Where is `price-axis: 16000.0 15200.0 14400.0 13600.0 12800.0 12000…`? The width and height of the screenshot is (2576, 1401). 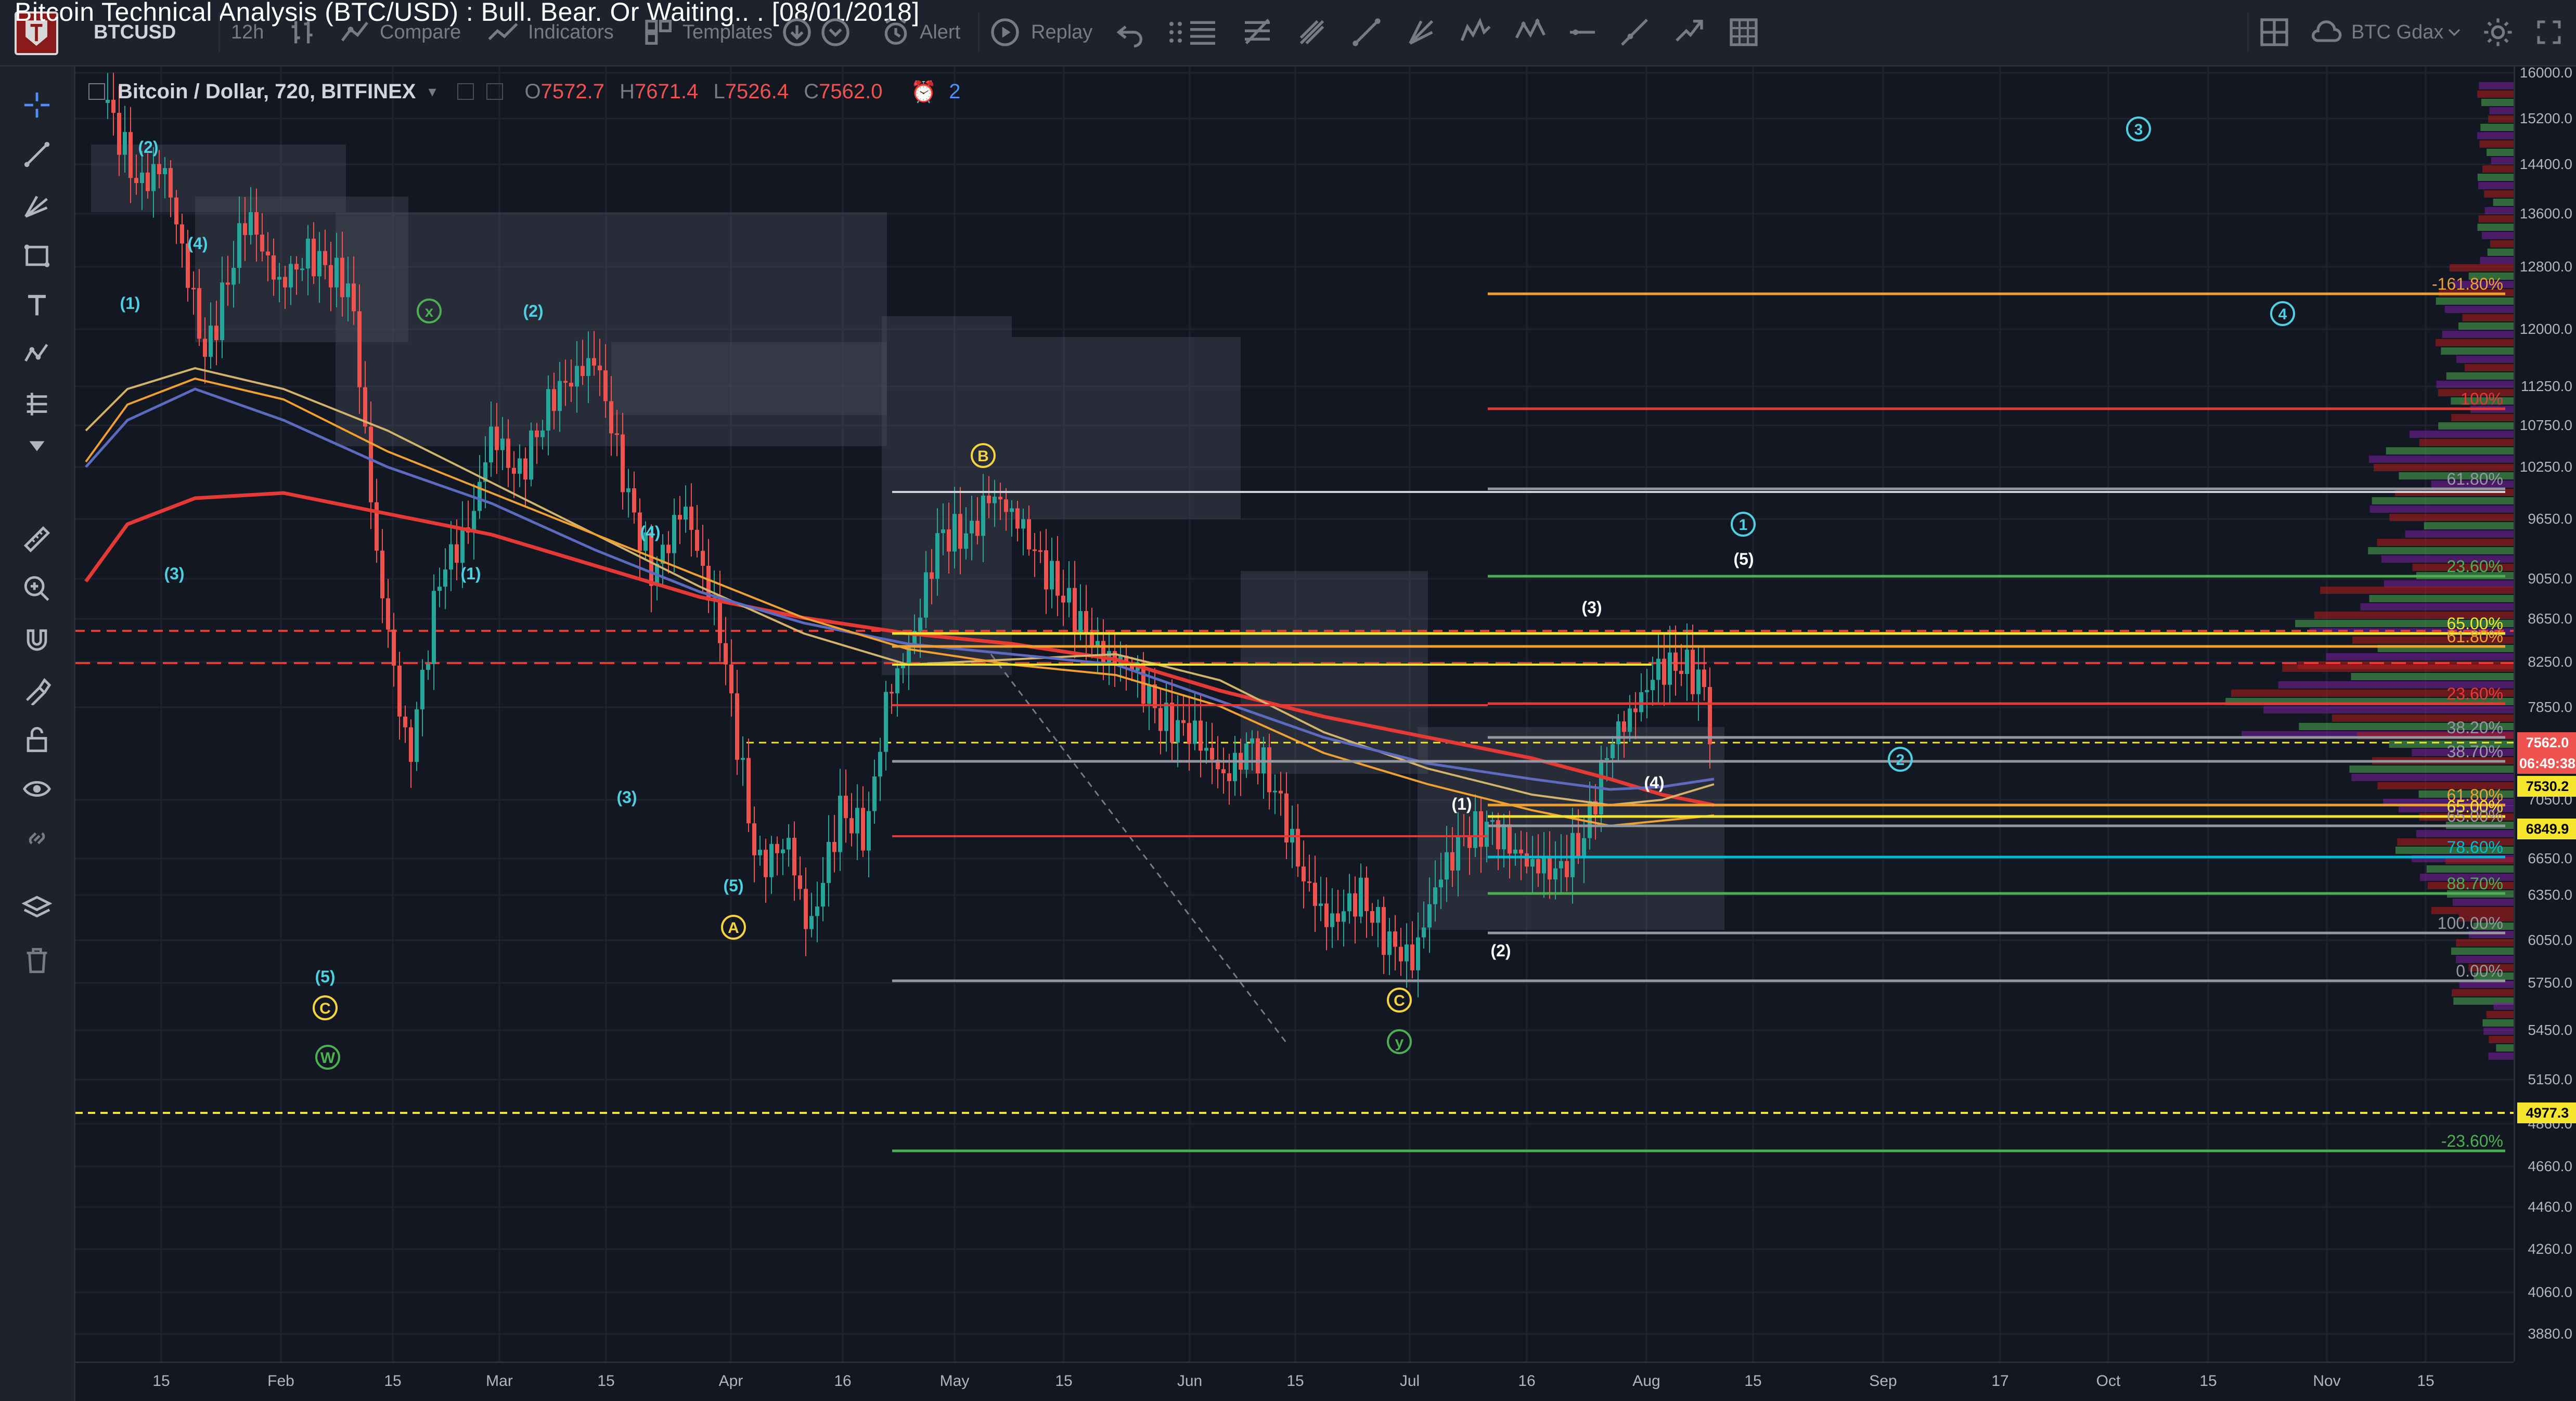
price-axis: 16000.0 15200.0 14400.0 13600.0 12800.0 12000… is located at coordinates (2545, 712).